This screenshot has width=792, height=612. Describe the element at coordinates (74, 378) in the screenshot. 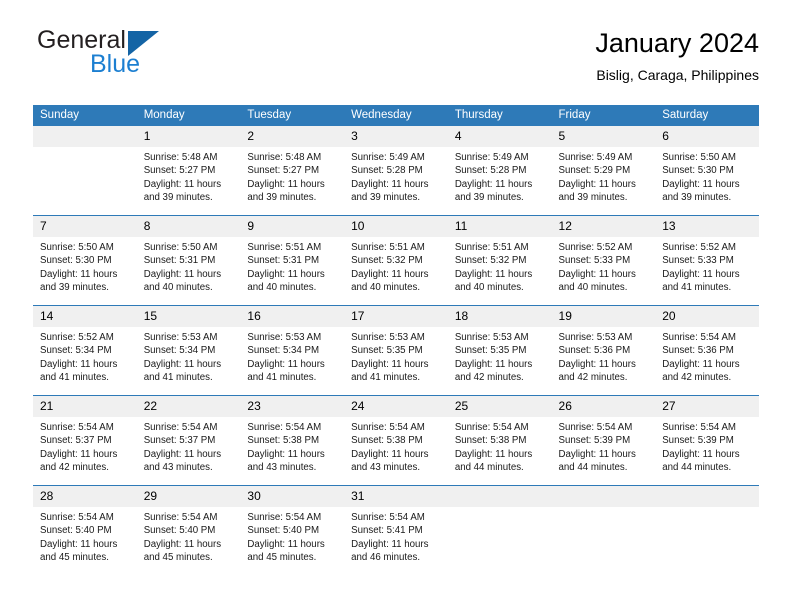

I see `daylight-text-line2: and 41 minutes.` at that location.